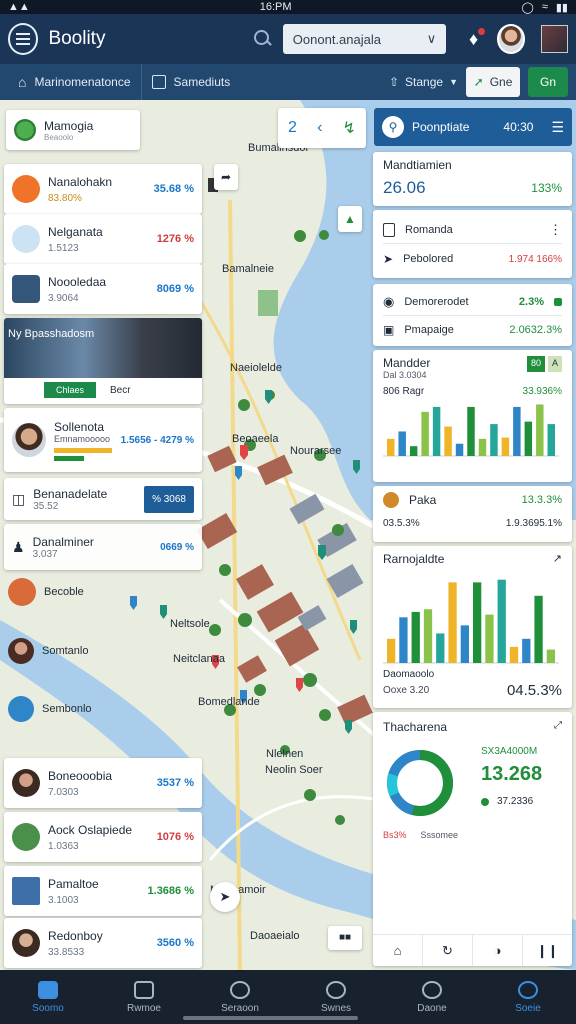  Describe the element at coordinates (240, 997) in the screenshot. I see `nav-camera: Seraoon` at that location.